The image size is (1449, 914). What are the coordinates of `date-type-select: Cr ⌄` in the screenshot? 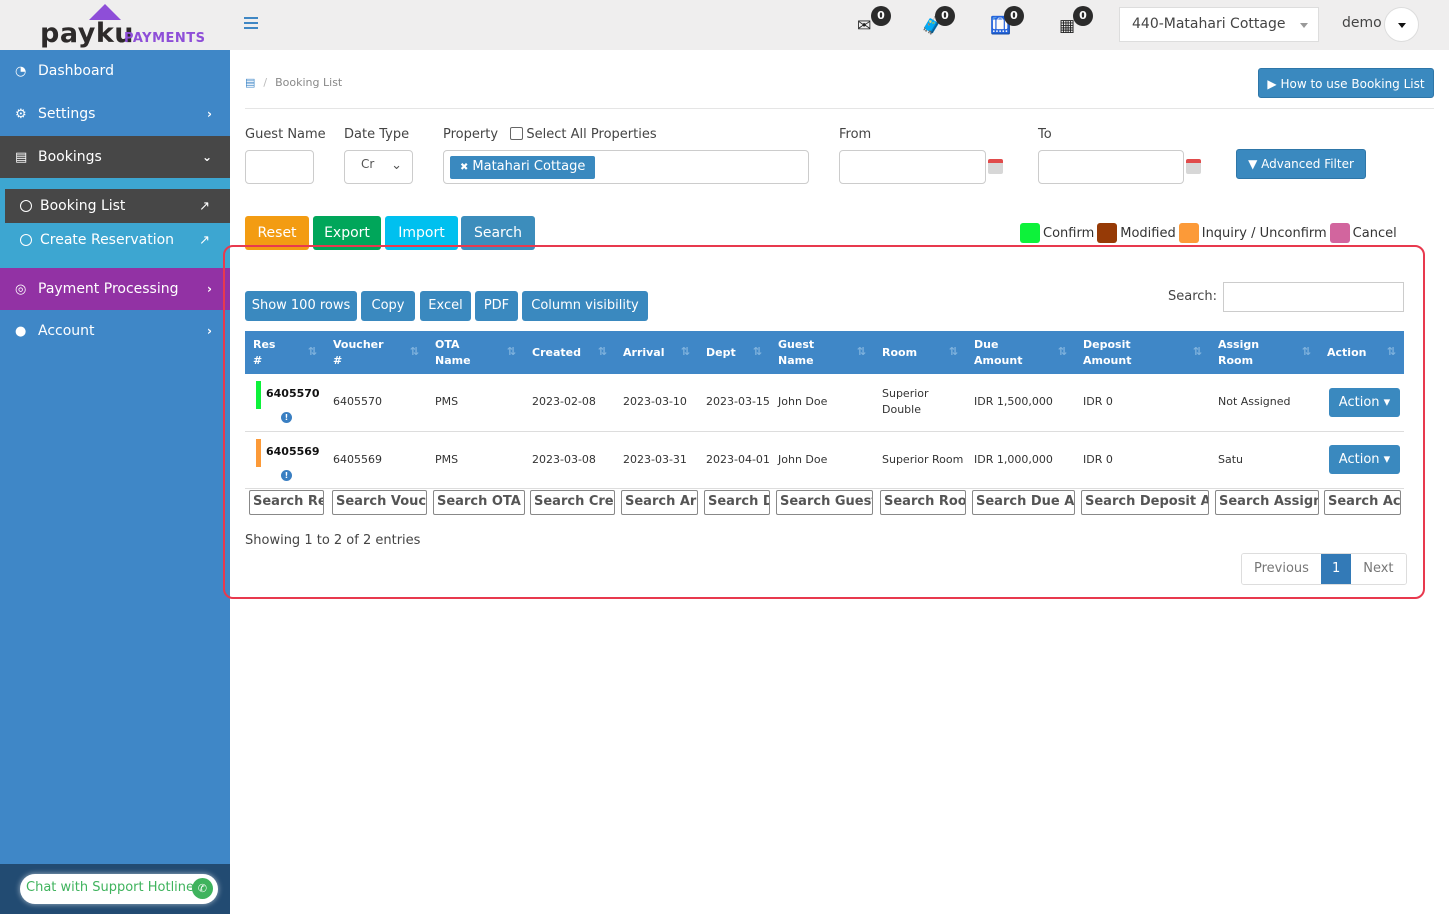 It's located at (378, 167).